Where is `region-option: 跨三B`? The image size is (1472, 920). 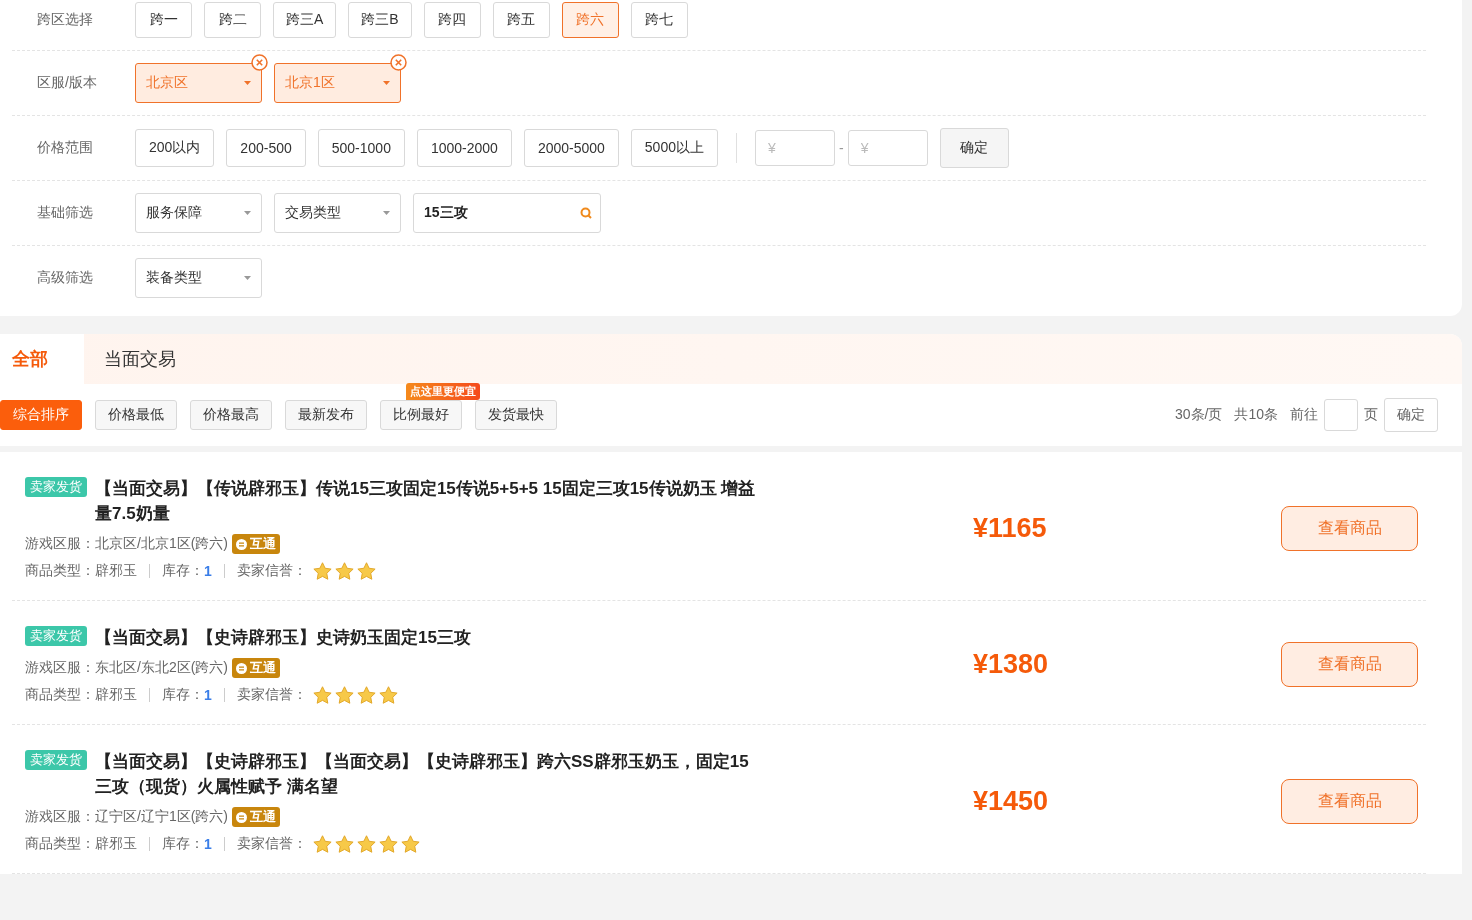 region-option: 跨三B is located at coordinates (380, 20).